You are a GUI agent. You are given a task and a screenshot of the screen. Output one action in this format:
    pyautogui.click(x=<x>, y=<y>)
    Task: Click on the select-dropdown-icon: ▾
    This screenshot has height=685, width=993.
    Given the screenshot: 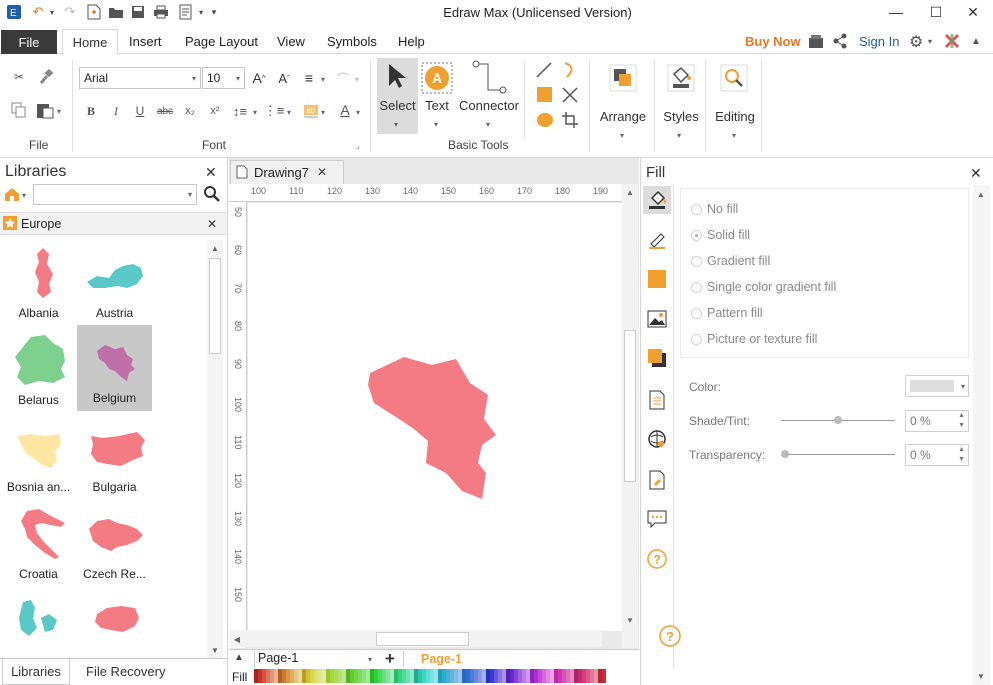 What is the action you would take?
    pyautogui.click(x=396, y=124)
    